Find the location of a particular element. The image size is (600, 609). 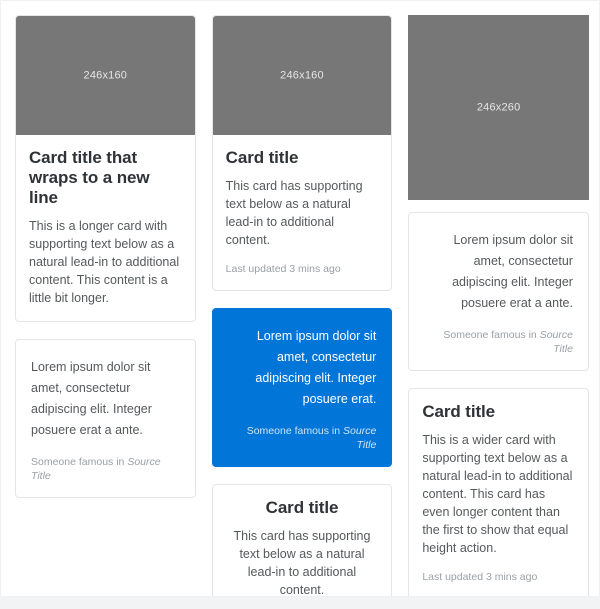

image-only-block: 246x260 is located at coordinates (498, 107).